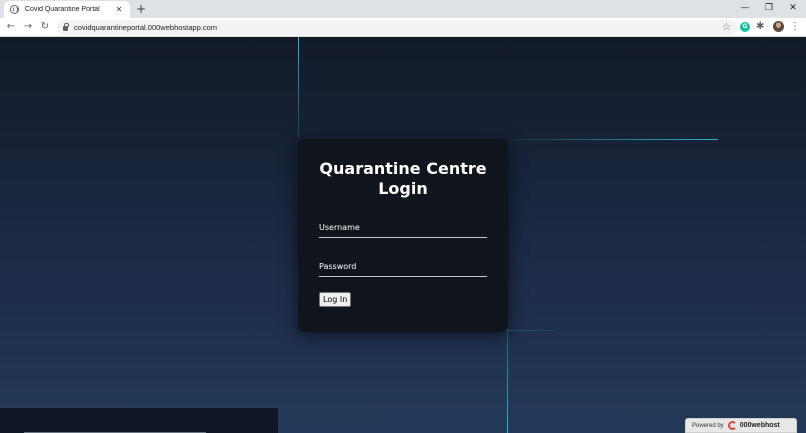 The width and height of the screenshot is (806, 433). What do you see at coordinates (62, 9) in the screenshot?
I see `tab-title: Covid Quarantine Portal` at bounding box center [62, 9].